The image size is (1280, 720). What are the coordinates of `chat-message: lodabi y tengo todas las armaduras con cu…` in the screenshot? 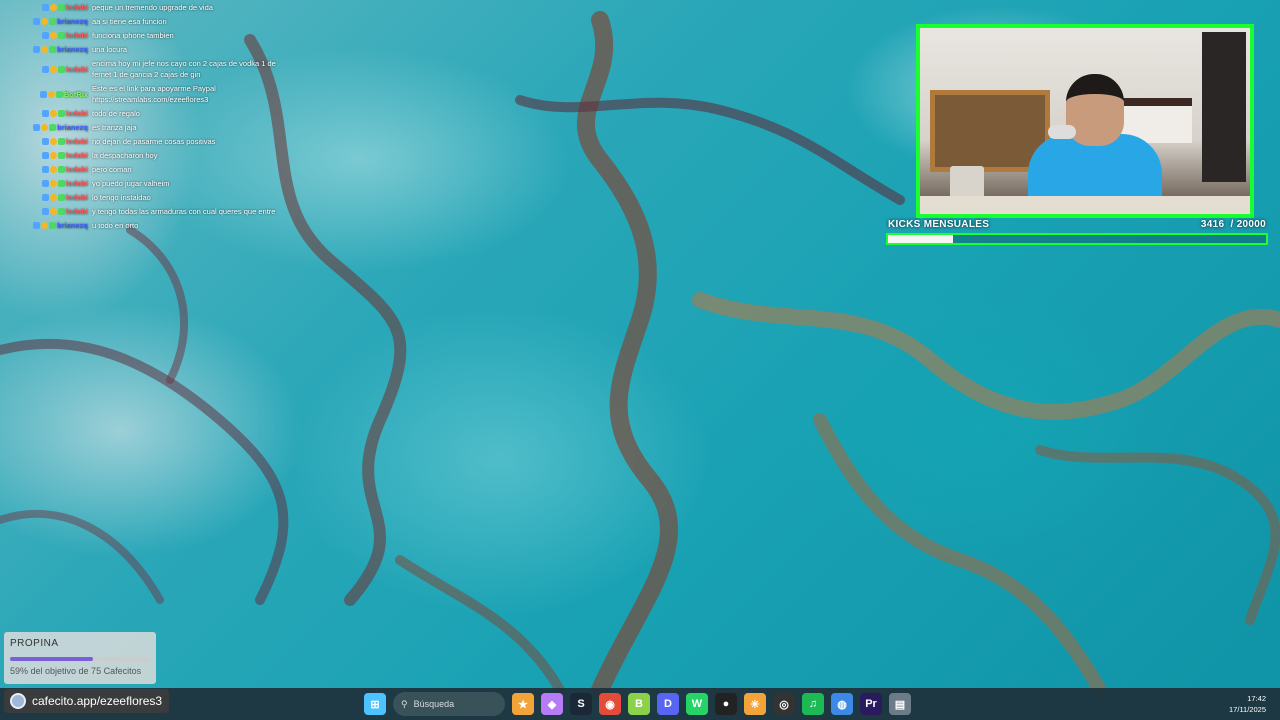 It's located at (153, 211).